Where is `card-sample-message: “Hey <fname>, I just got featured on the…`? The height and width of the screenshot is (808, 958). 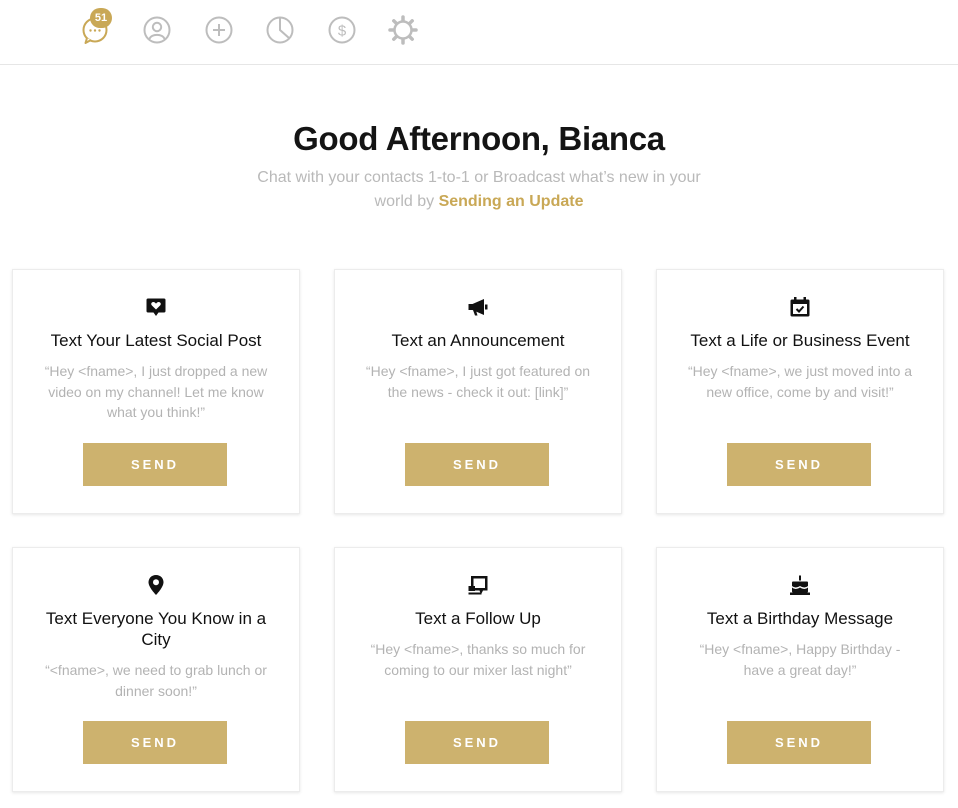 card-sample-message: “Hey <fname>, I just got featured on the… is located at coordinates (478, 381).